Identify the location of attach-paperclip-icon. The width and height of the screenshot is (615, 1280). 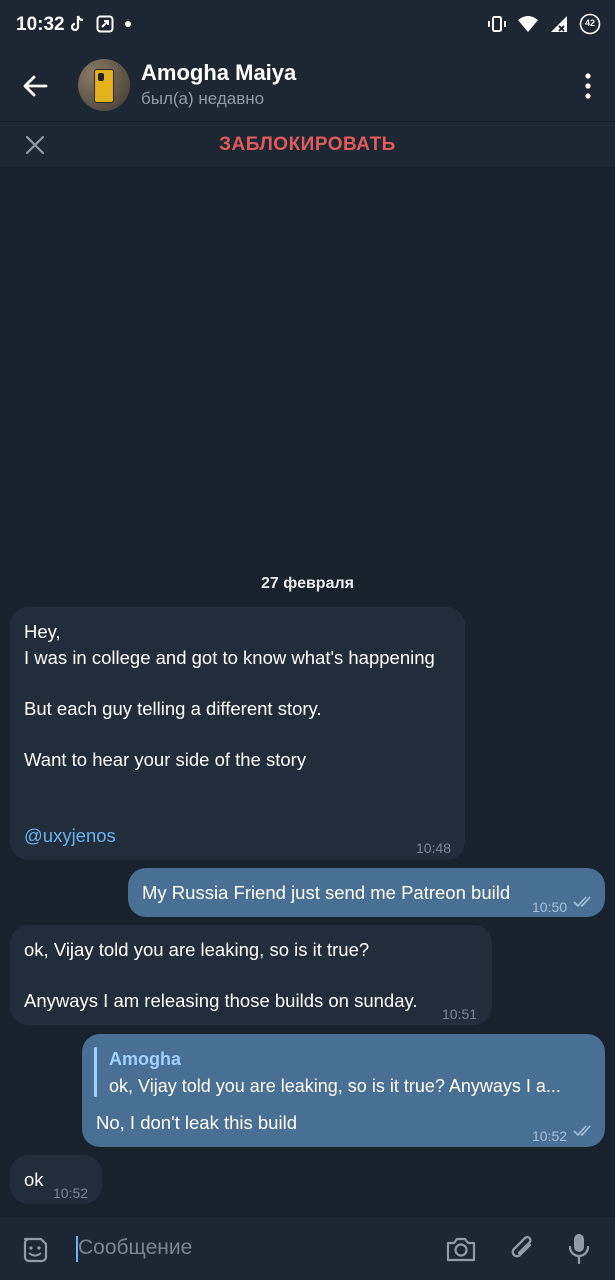
(523, 1249).